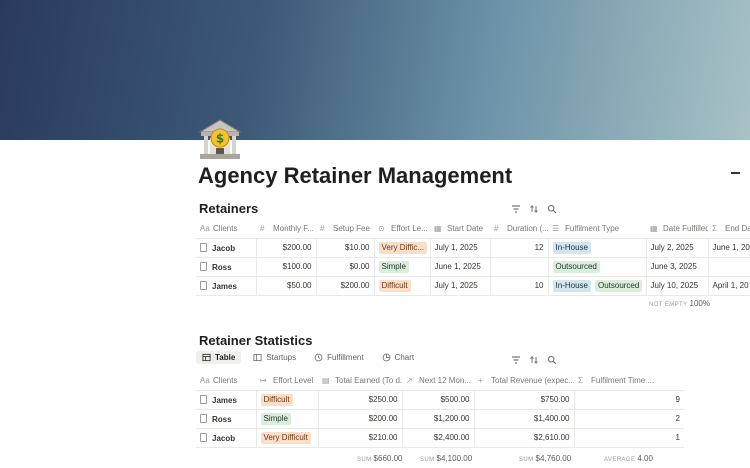  What do you see at coordinates (545, 458) in the screenshot?
I see `footer-sum-revenue: SUM $4,760.00` at bounding box center [545, 458].